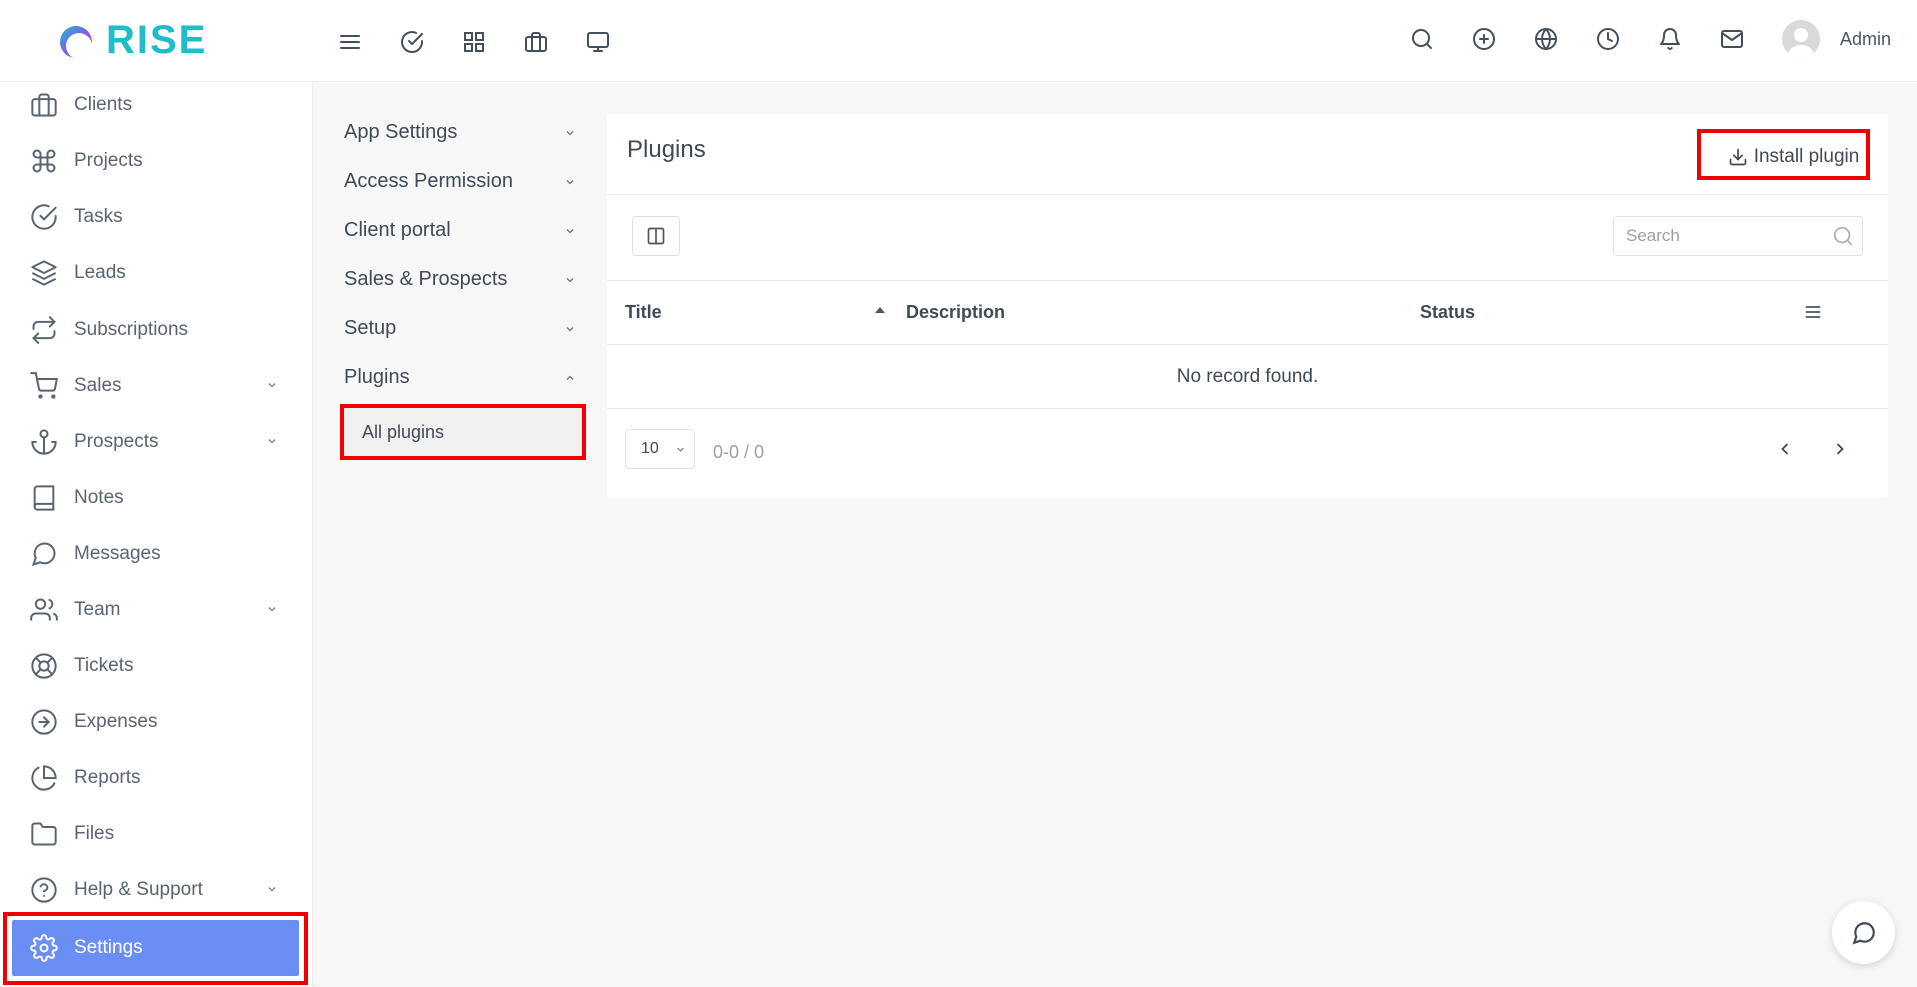 Image resolution: width=1917 pixels, height=987 pixels. Describe the element at coordinates (1670, 39) in the screenshot. I see `bell-icon` at that location.